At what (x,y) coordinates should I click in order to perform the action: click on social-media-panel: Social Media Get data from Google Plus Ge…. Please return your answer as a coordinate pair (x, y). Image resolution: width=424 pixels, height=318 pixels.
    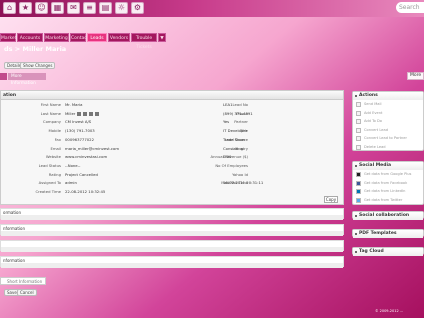
    Looking at the image, I should click on (388, 183).